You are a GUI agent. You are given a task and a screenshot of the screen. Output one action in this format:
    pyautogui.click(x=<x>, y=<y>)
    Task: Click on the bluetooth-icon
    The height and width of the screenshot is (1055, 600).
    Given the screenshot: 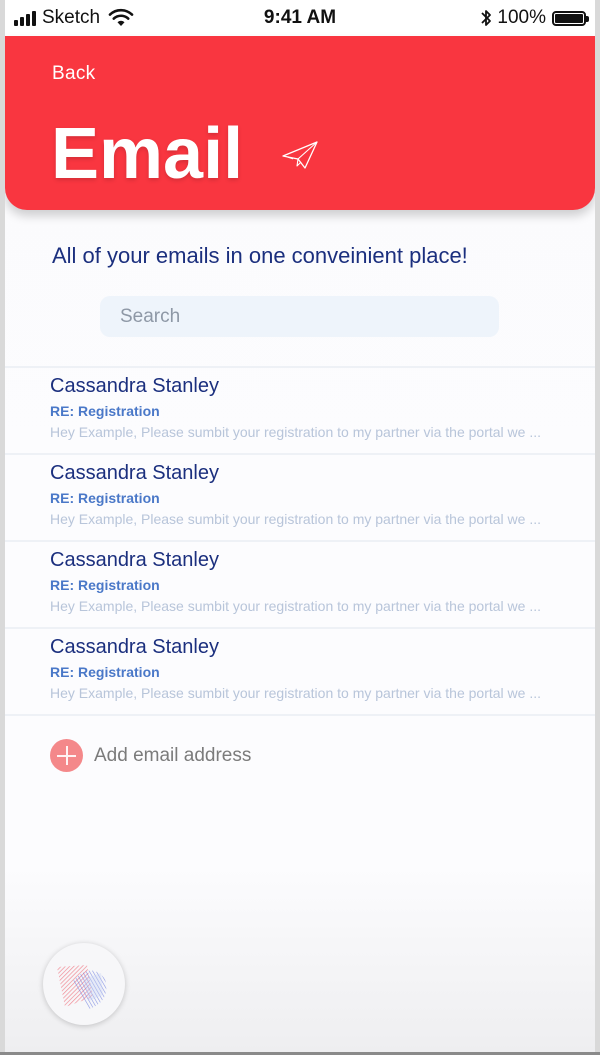 What is the action you would take?
    pyautogui.click(x=486, y=18)
    